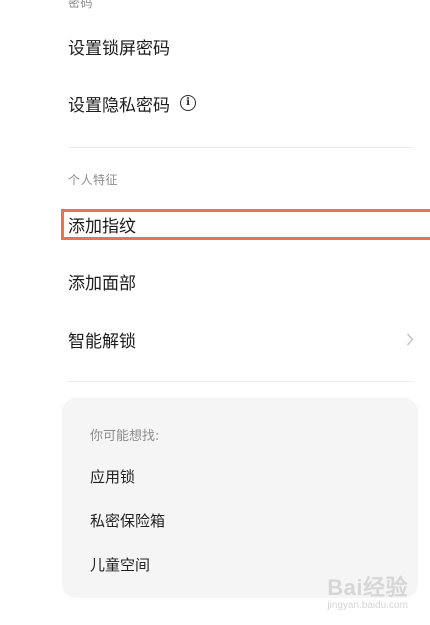 The height and width of the screenshot is (625, 430). I want to click on set-lock-screen-password-label: 设置锁屏密码, so click(119, 48).